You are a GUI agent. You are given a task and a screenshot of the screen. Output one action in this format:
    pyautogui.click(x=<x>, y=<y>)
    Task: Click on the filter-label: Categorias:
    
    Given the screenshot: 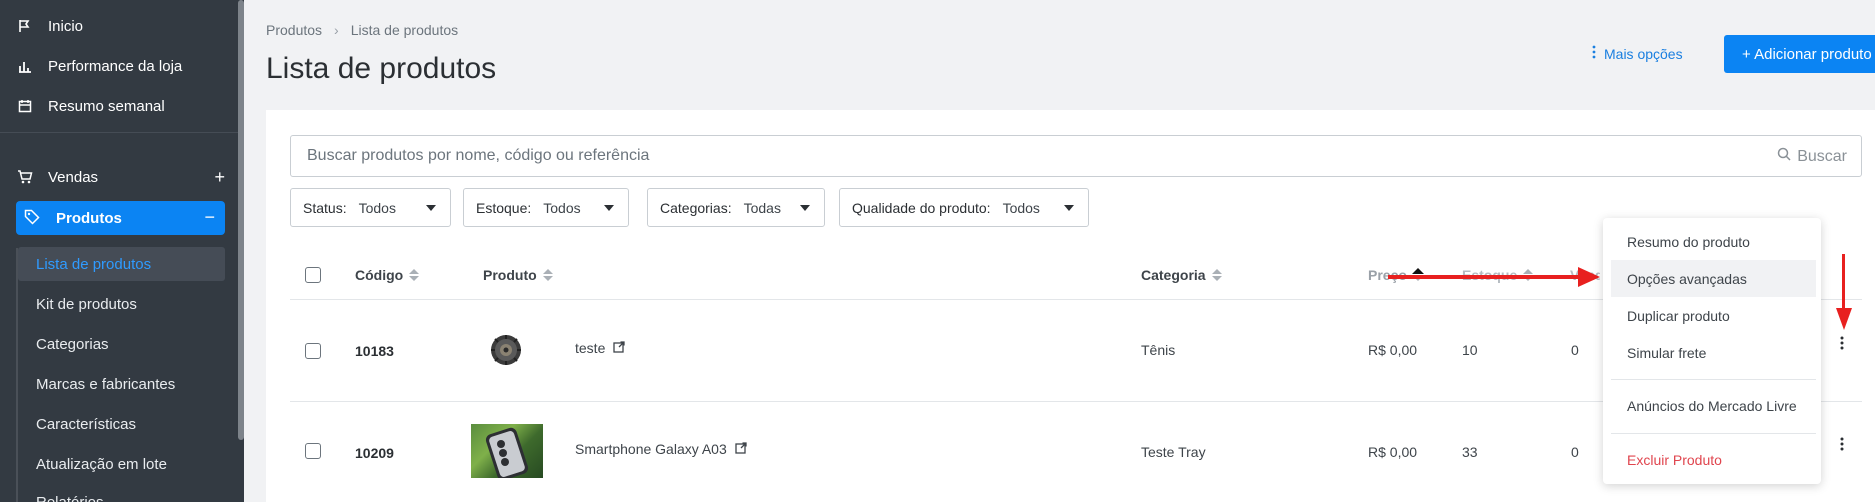 What is the action you would take?
    pyautogui.click(x=696, y=207)
    